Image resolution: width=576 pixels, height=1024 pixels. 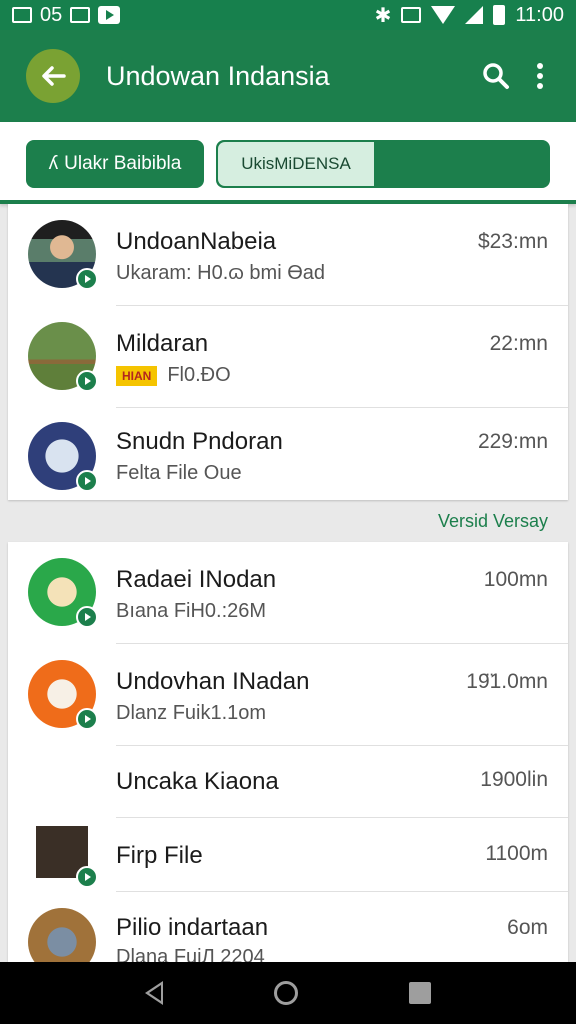 I want to click on item-title: Snudn Pndoran, so click(x=199, y=441).